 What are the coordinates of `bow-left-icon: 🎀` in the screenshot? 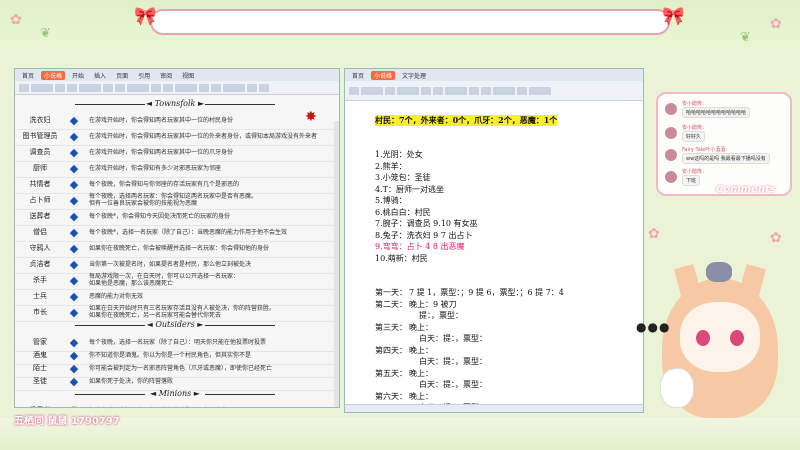 It's located at (145, 16).